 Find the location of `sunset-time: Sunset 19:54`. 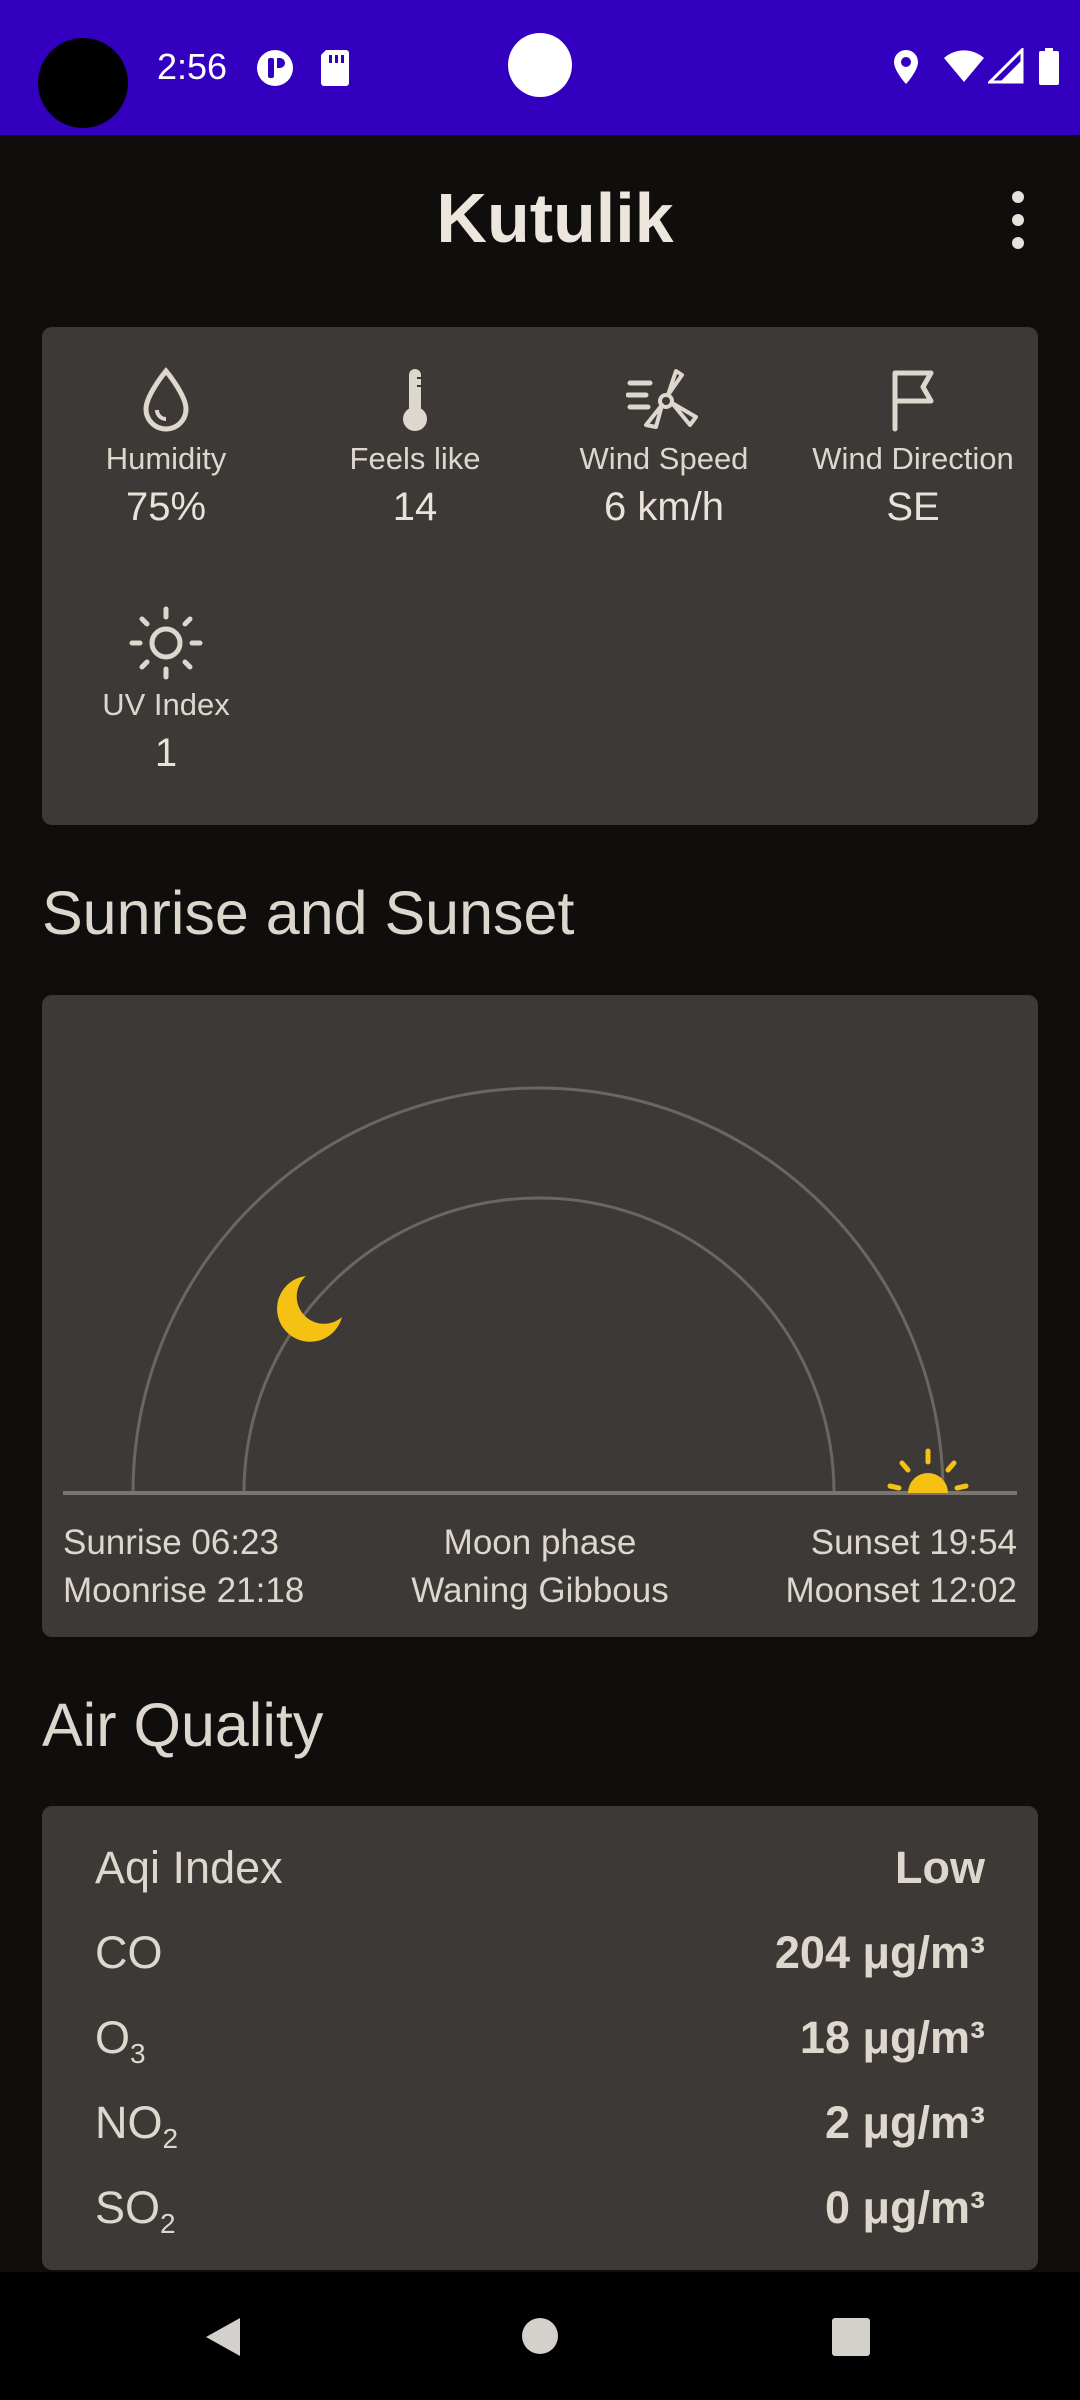

sunset-time: Sunset 19:54 is located at coordinates (913, 1542).